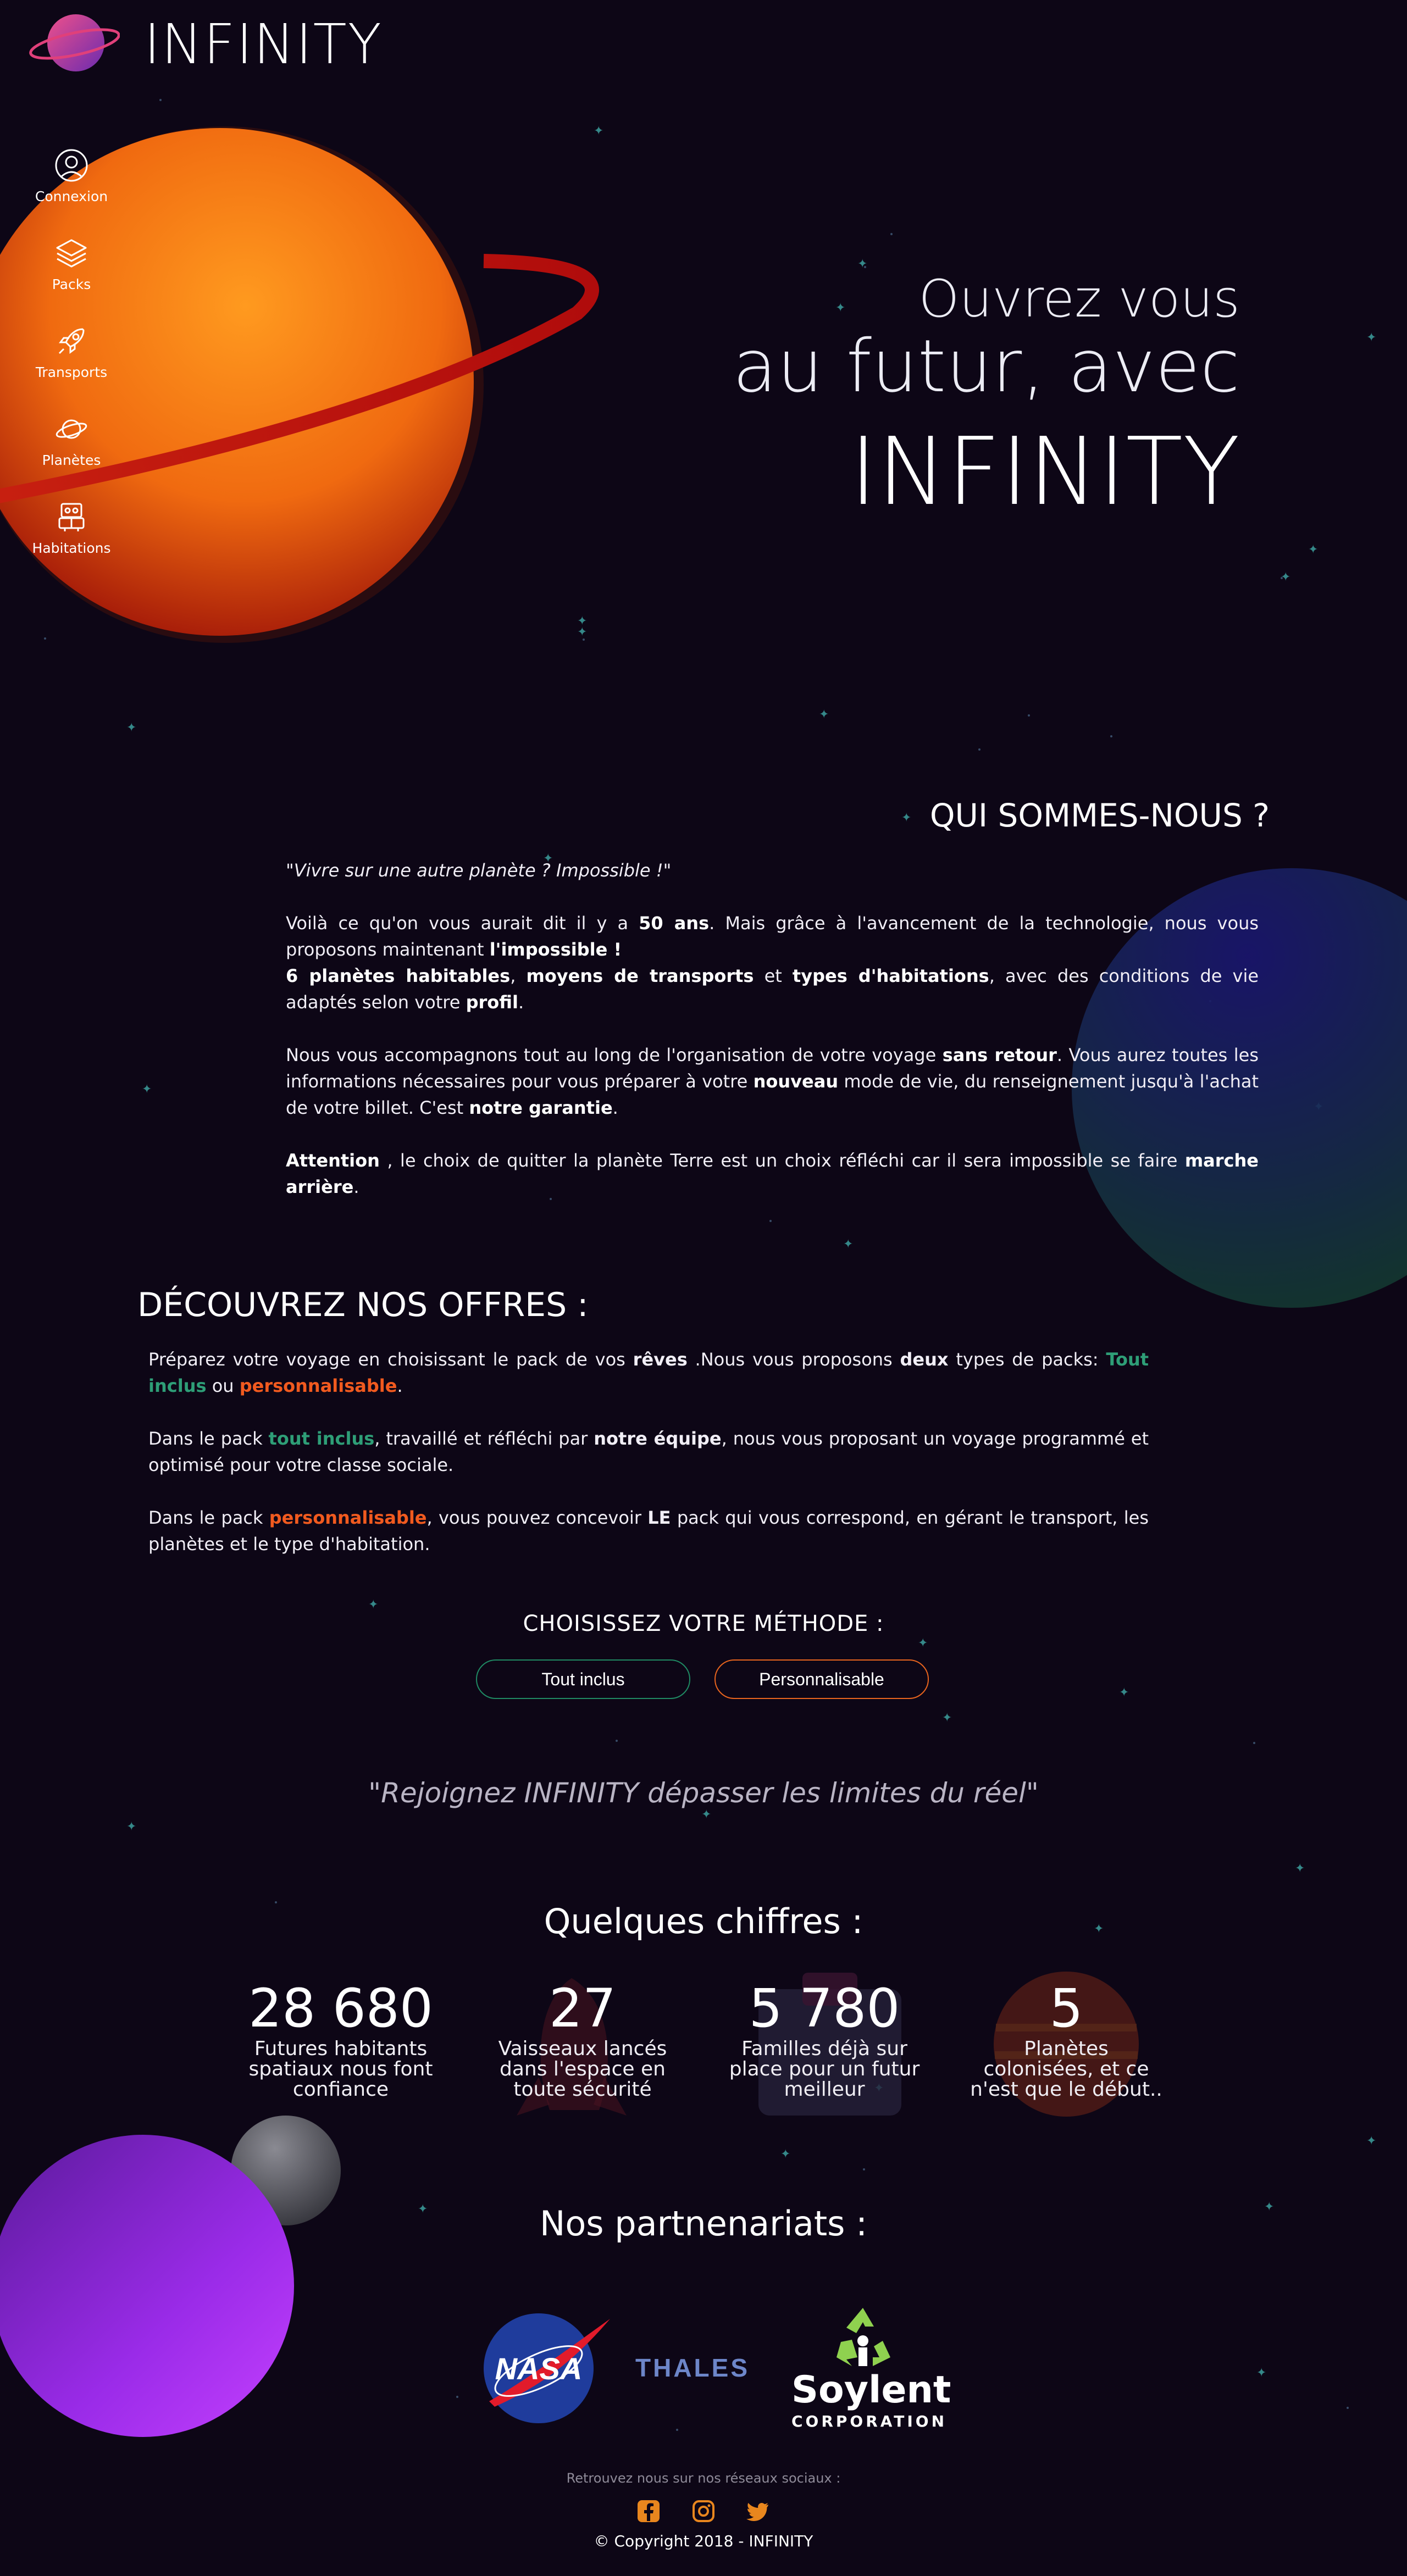  I want to click on offers-title: DÉCOUVREZ NOS OFFRES :, so click(363, 1305).